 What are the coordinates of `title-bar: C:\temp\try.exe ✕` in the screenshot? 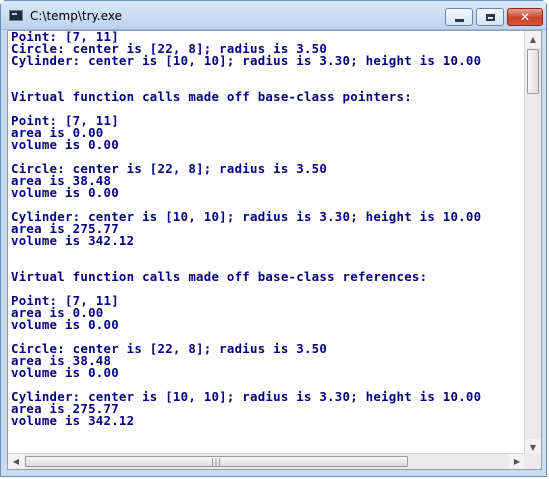 It's located at (273, 15).